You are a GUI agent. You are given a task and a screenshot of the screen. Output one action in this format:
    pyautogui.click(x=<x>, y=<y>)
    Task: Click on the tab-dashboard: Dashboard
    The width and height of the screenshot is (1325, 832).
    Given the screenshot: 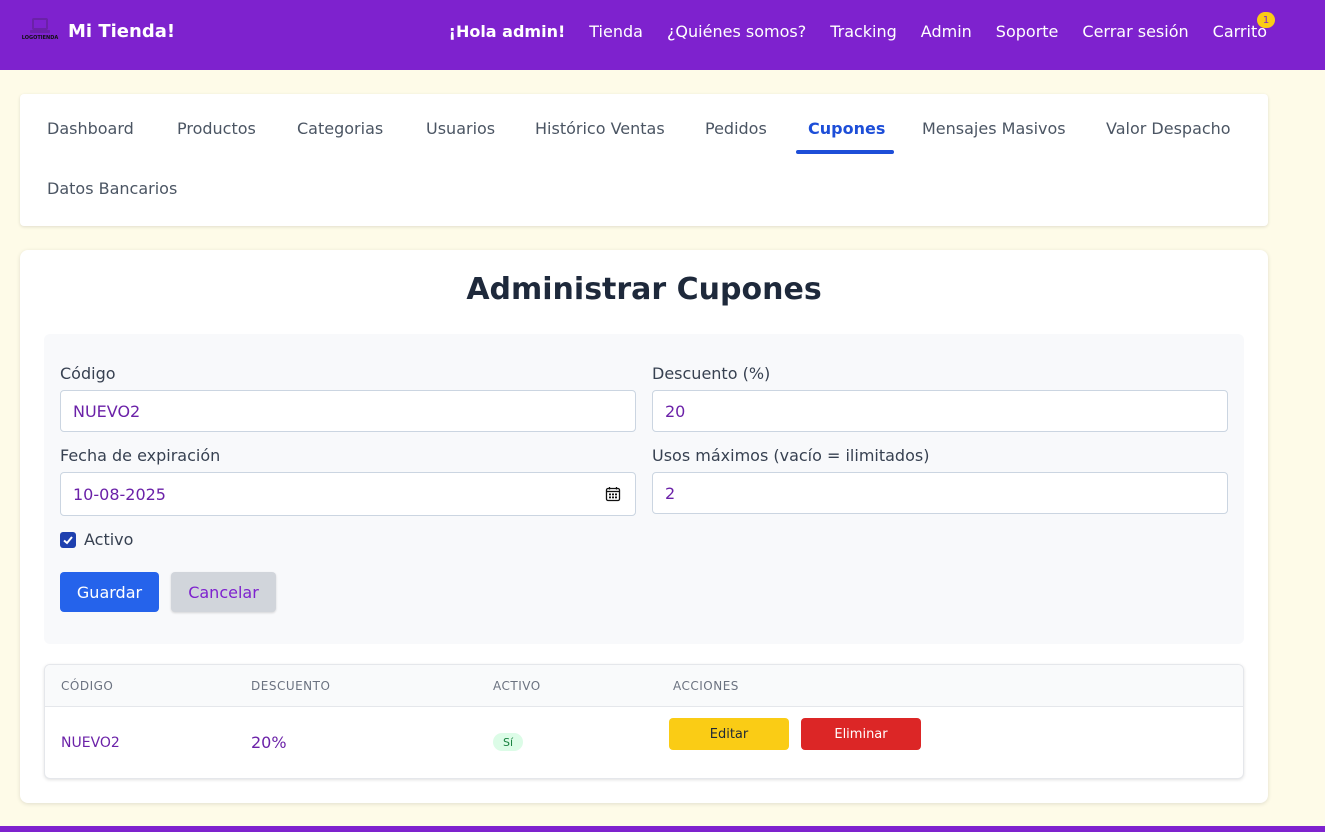 What is the action you would take?
    pyautogui.click(x=90, y=128)
    